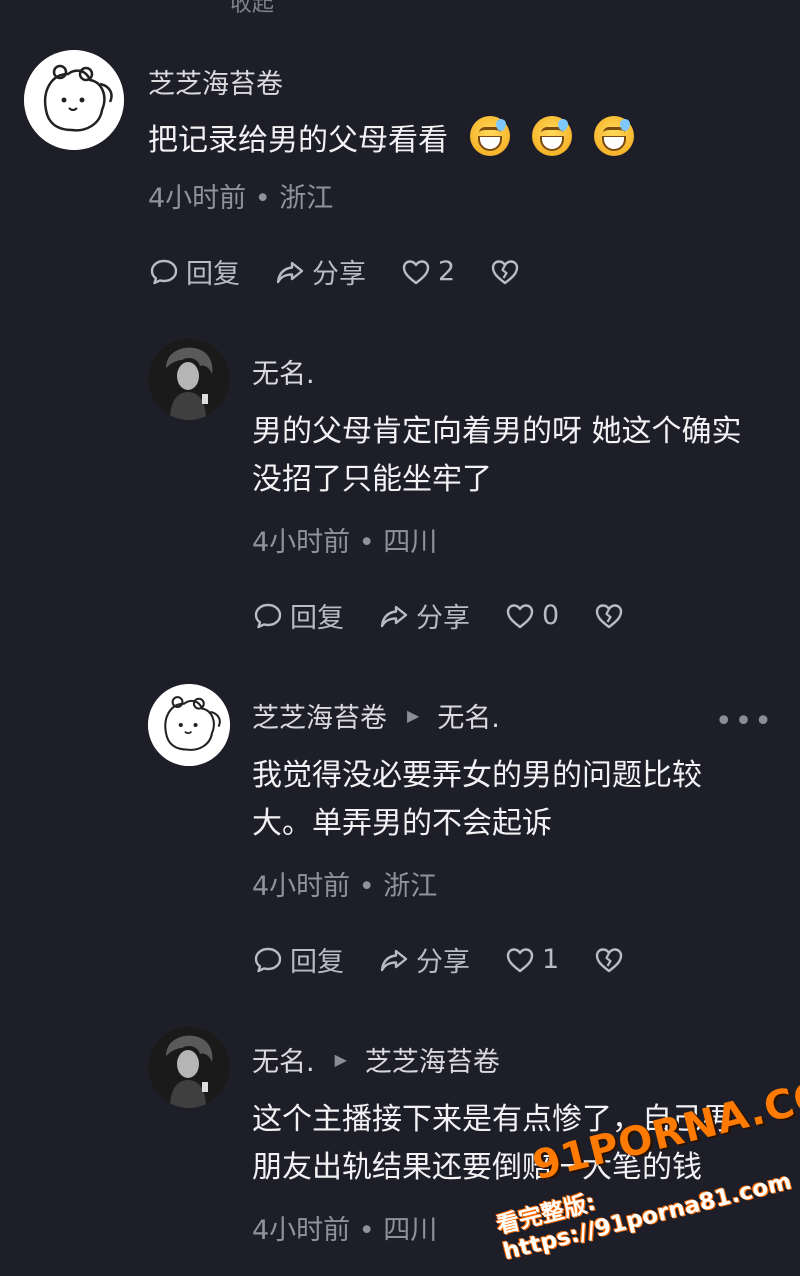  Describe the element at coordinates (492, 1144) in the screenshot. I see `comment-text: 这个主播接下来是有点惨了，自己男 朋友出轨结果还要倒赔一大笔的钱` at that location.